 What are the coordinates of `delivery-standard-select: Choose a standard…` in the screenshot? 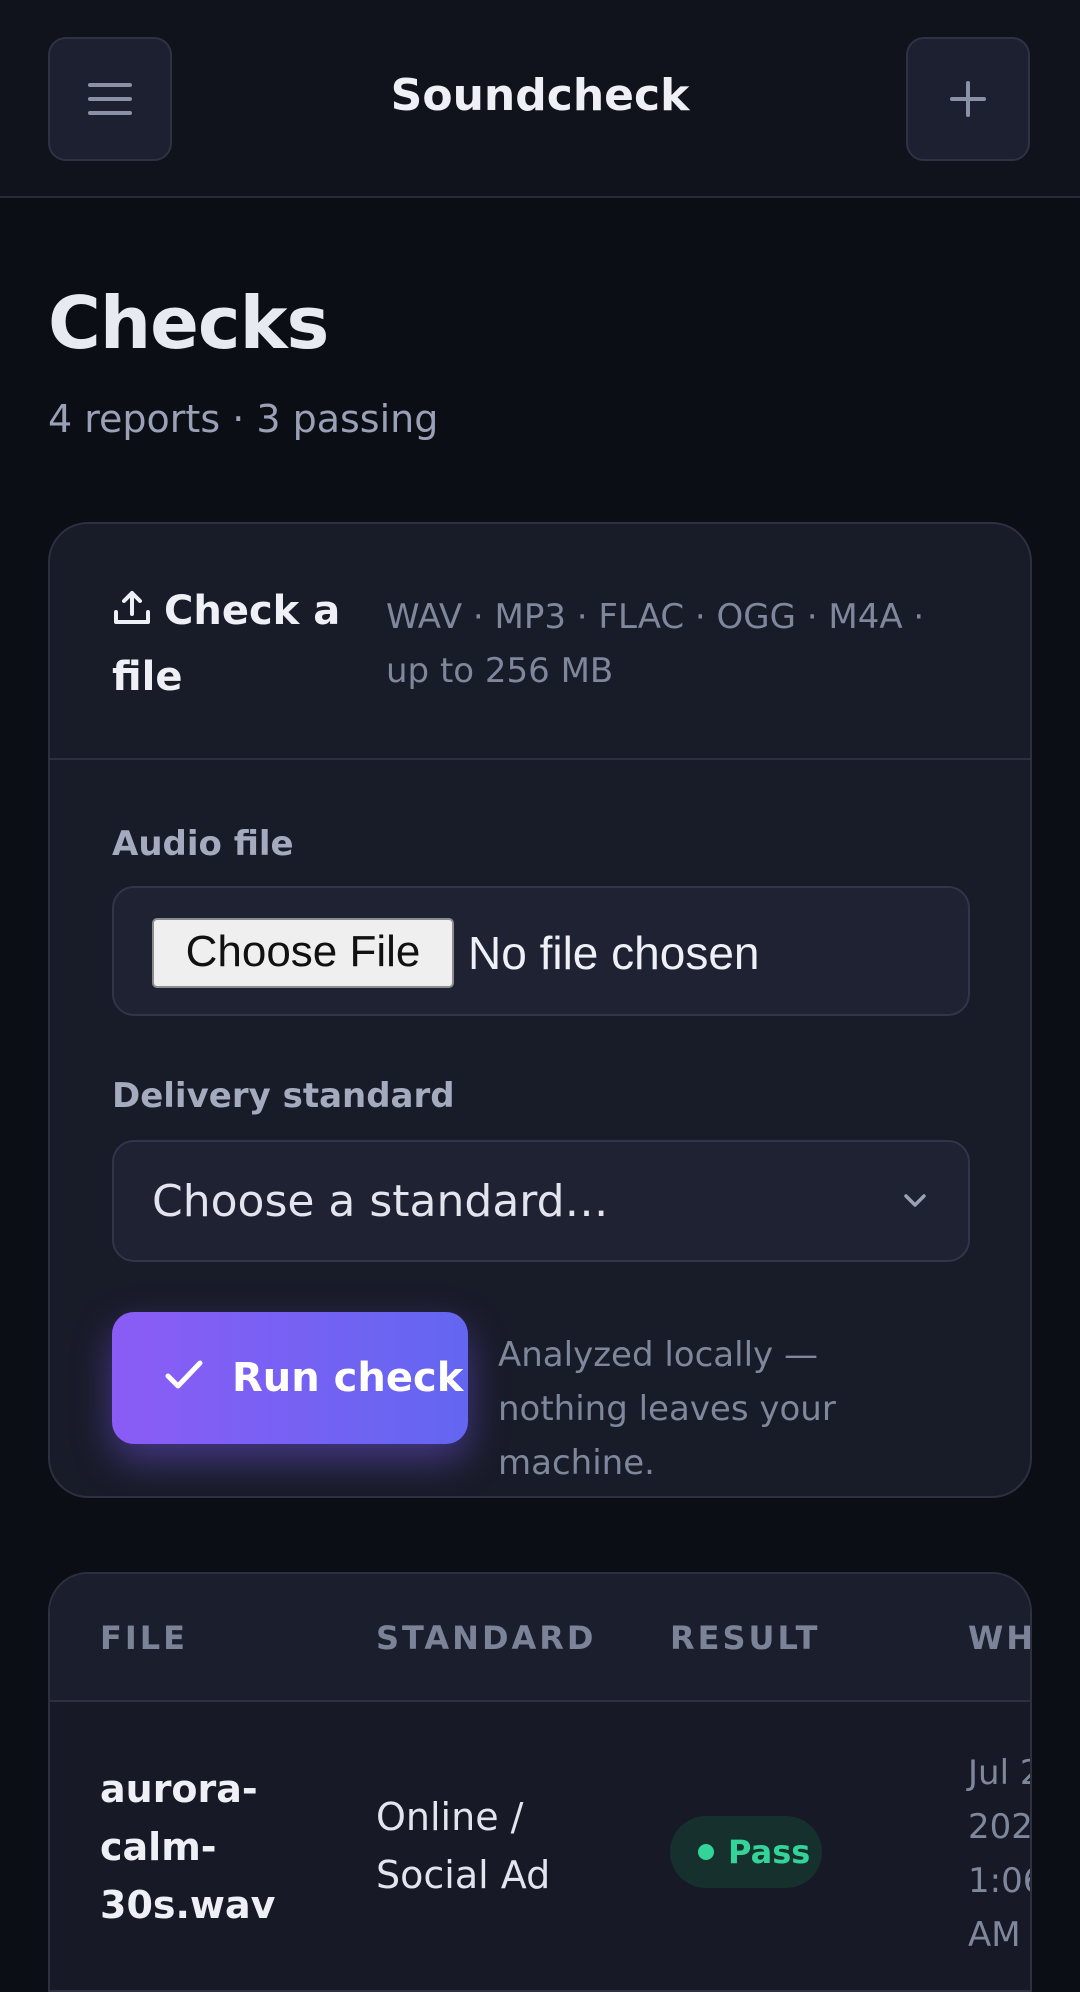 It's located at (541, 1201).